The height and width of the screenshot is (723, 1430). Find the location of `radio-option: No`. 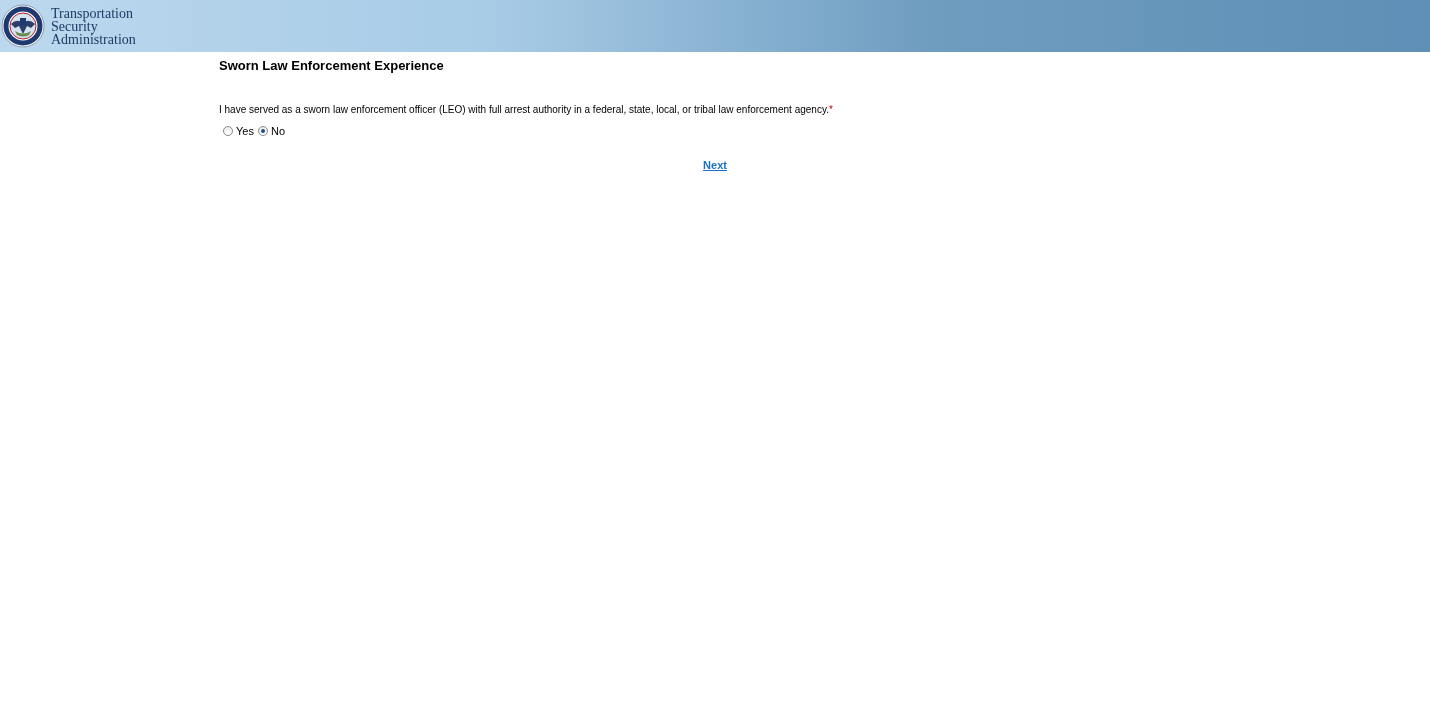

radio-option: No is located at coordinates (271, 130).